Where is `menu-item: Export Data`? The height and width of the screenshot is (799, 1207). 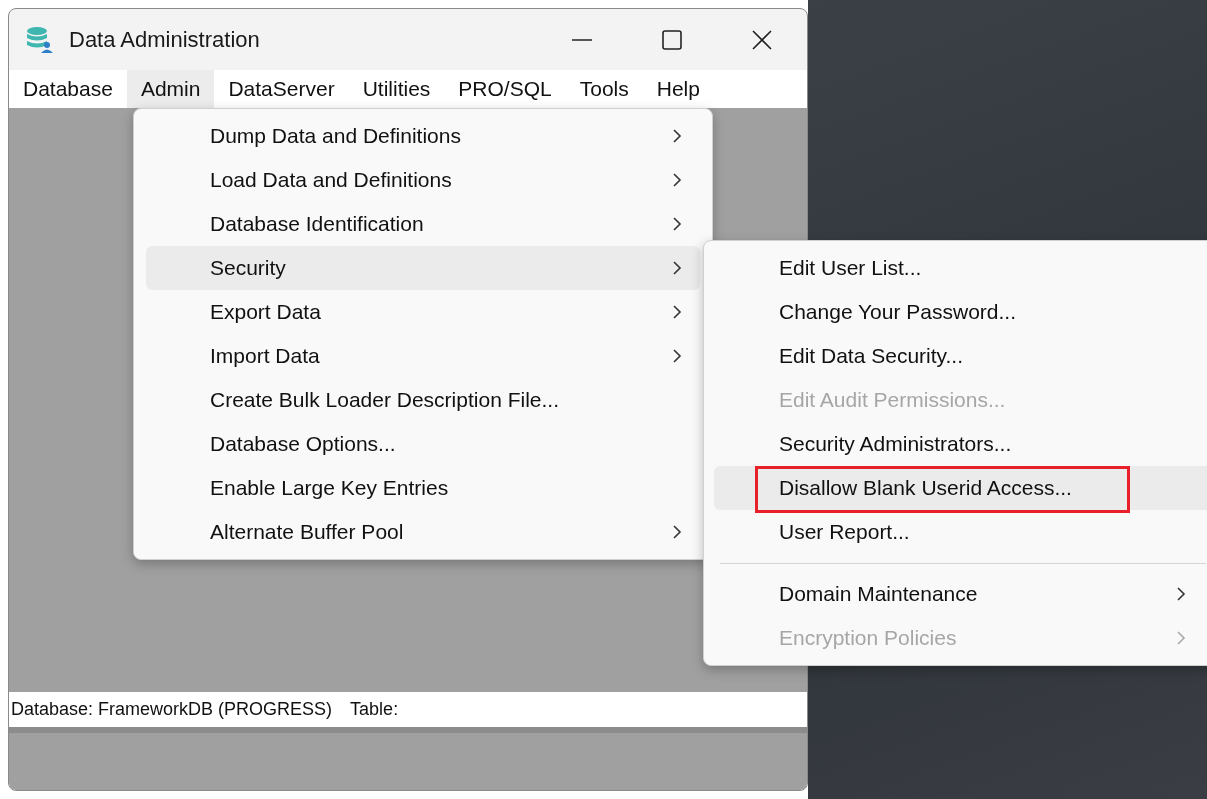
menu-item: Export Data is located at coordinates (423, 312).